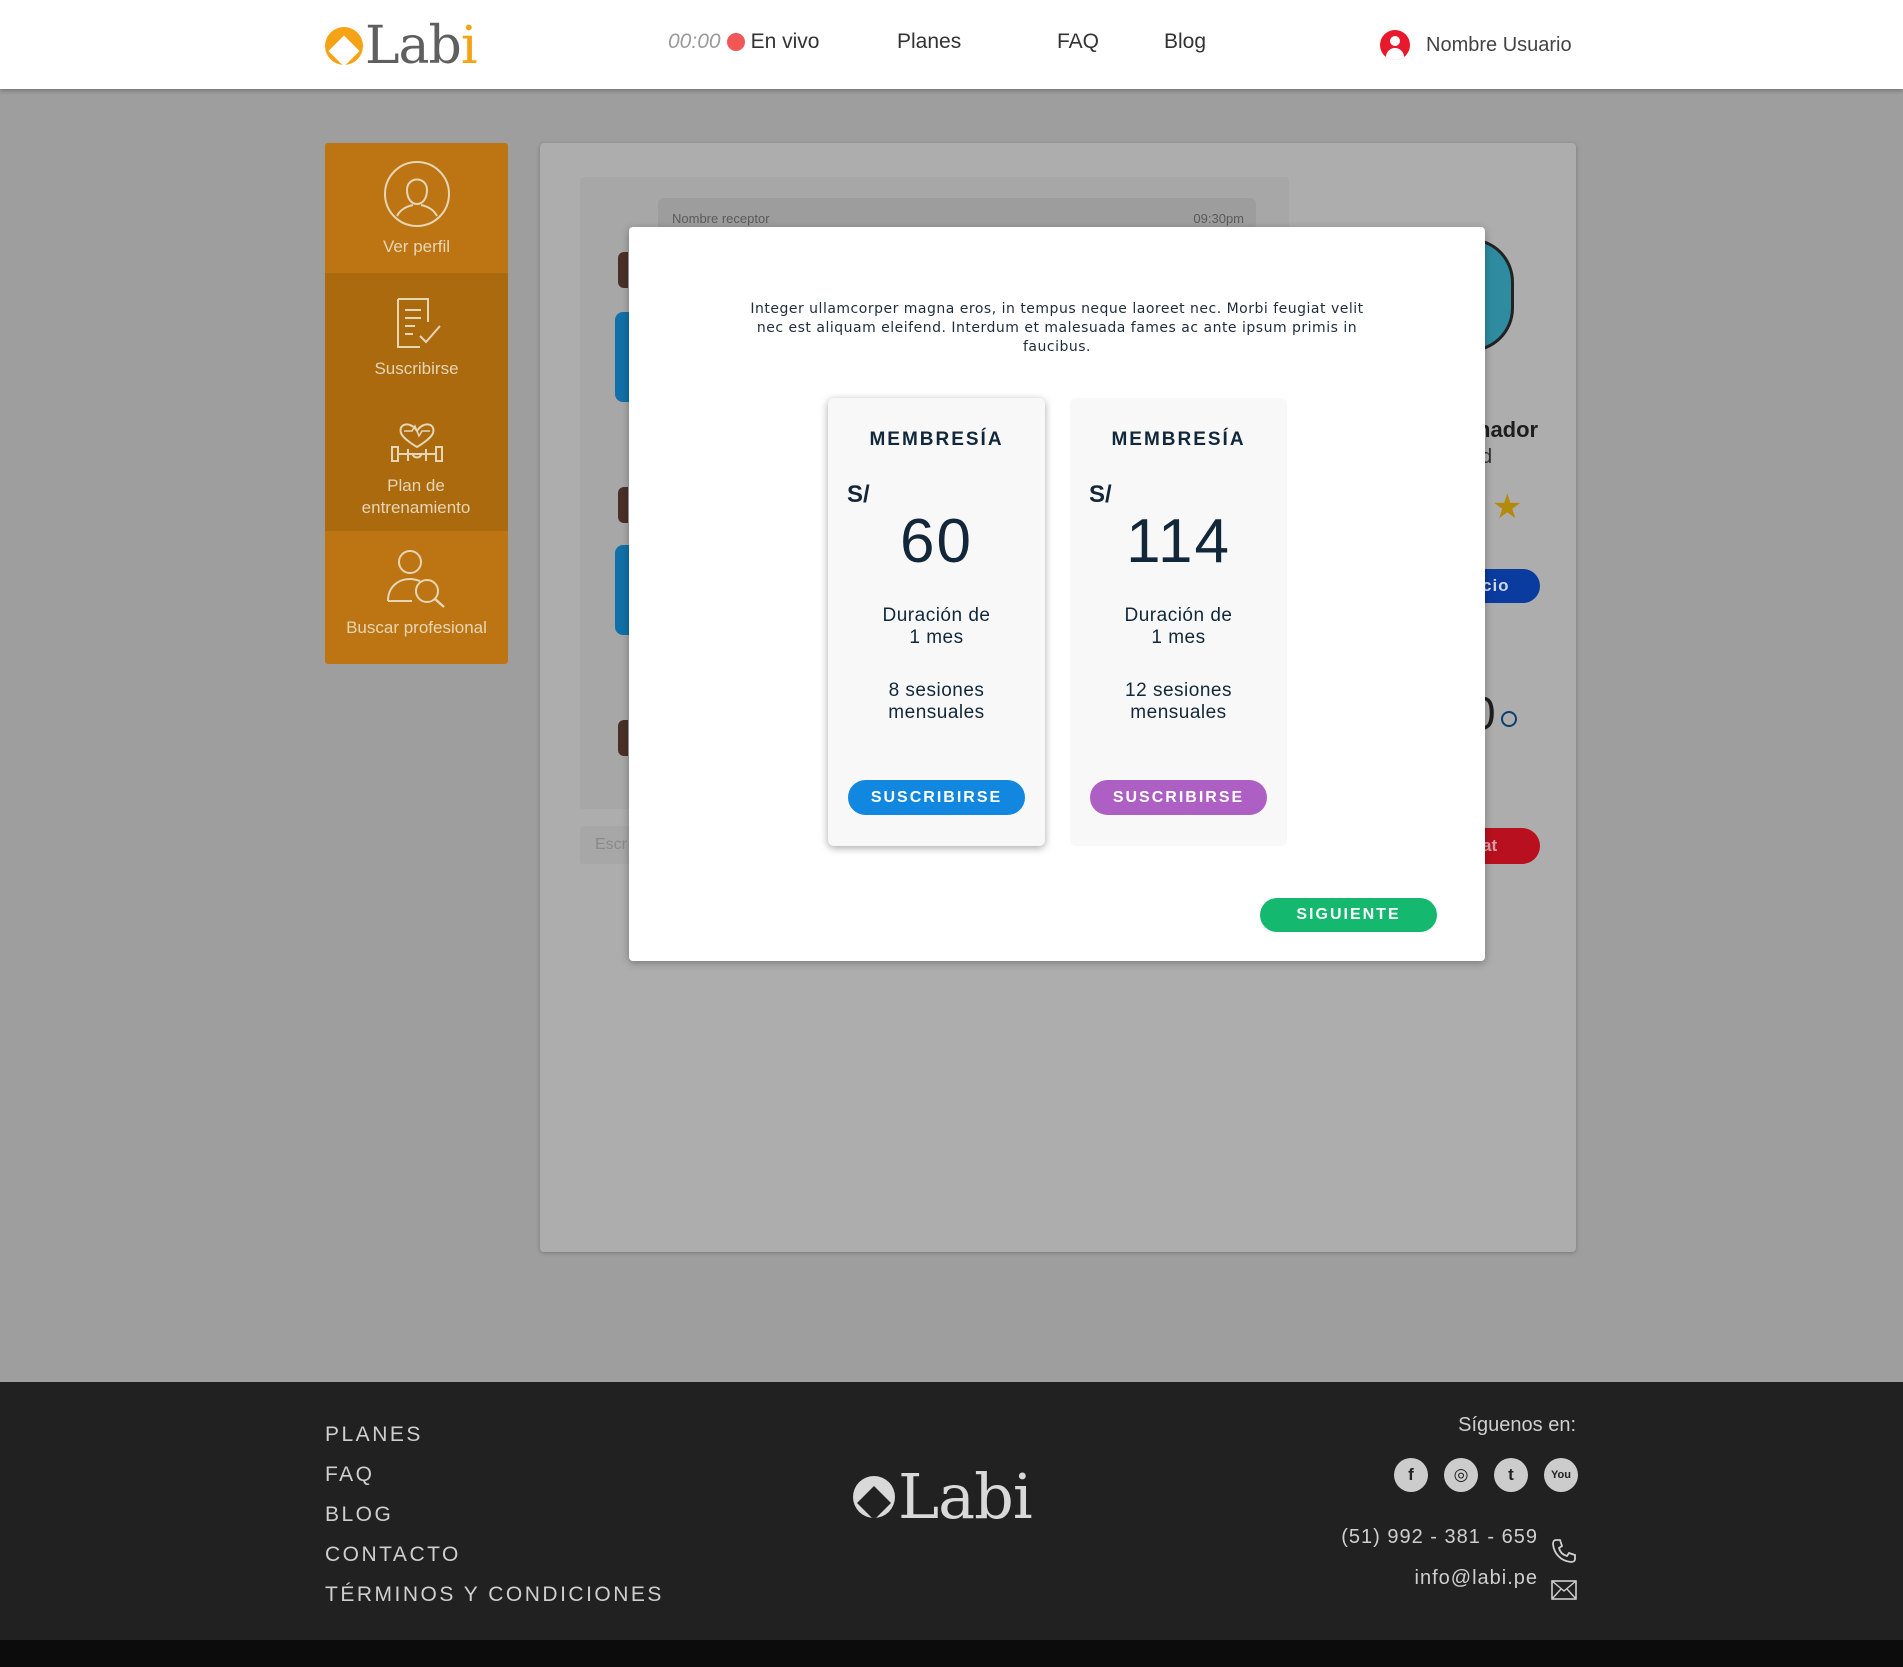  What do you see at coordinates (415, 579) in the screenshot?
I see `user-search-icon` at bounding box center [415, 579].